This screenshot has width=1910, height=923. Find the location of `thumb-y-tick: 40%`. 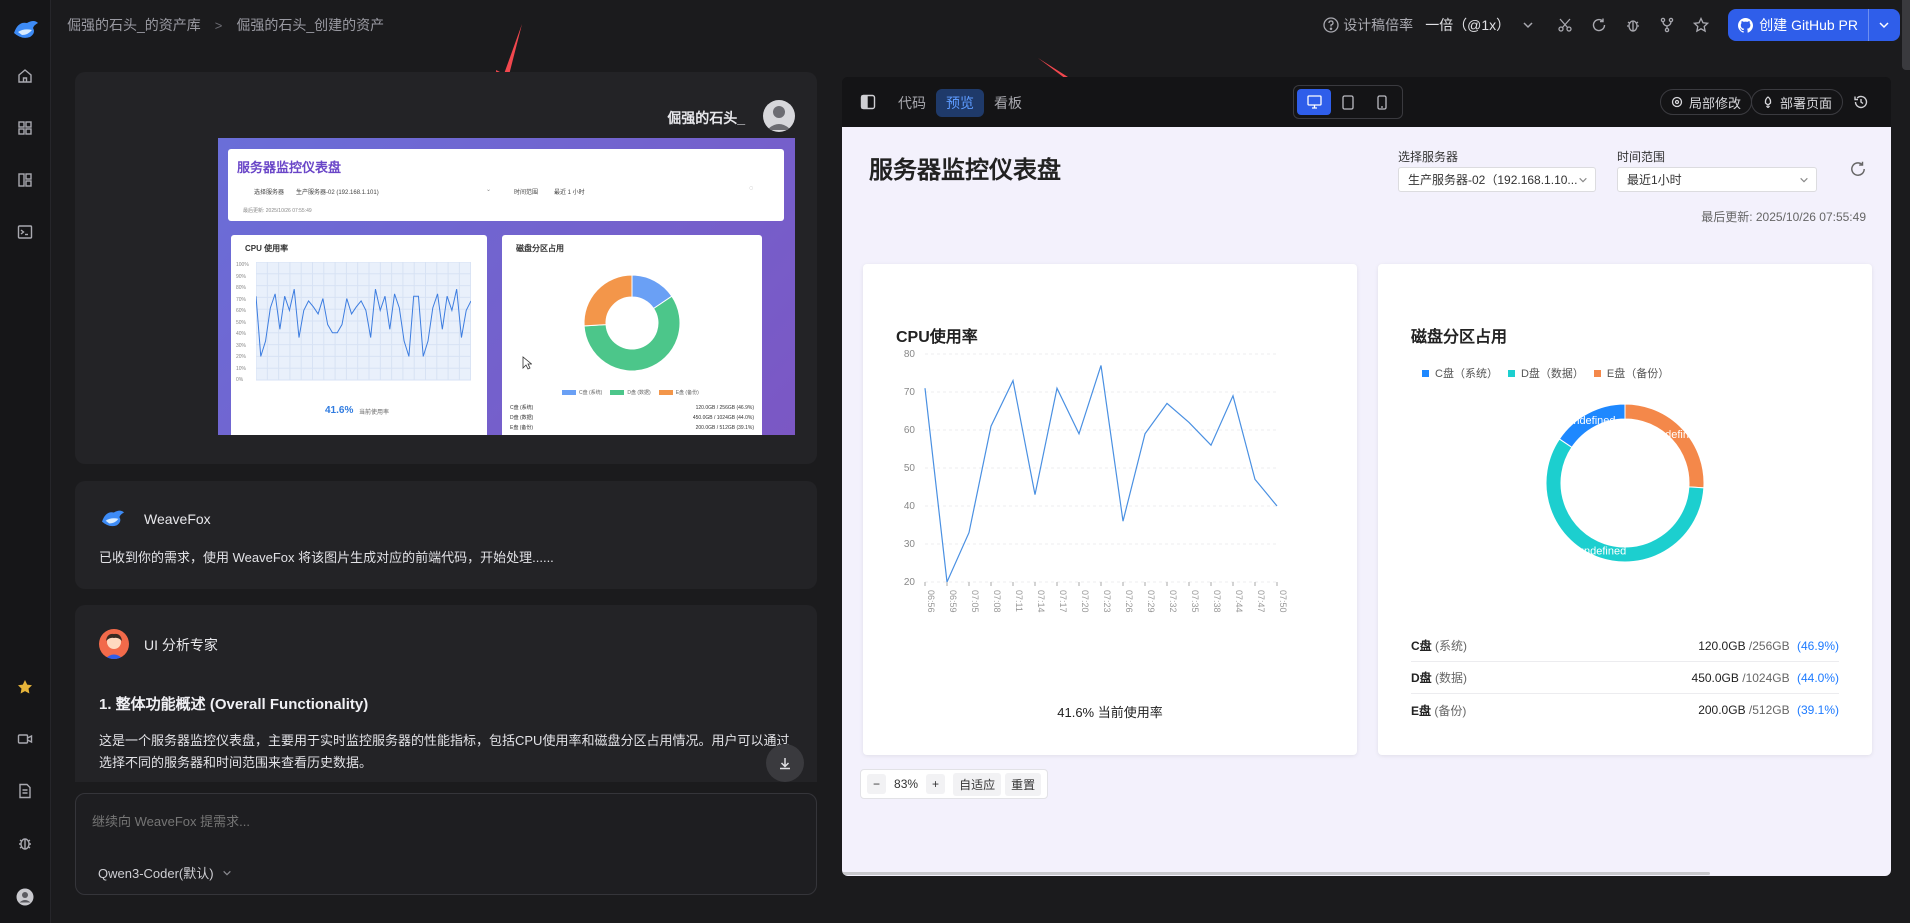

thumb-y-tick: 40% is located at coordinates (241, 334).